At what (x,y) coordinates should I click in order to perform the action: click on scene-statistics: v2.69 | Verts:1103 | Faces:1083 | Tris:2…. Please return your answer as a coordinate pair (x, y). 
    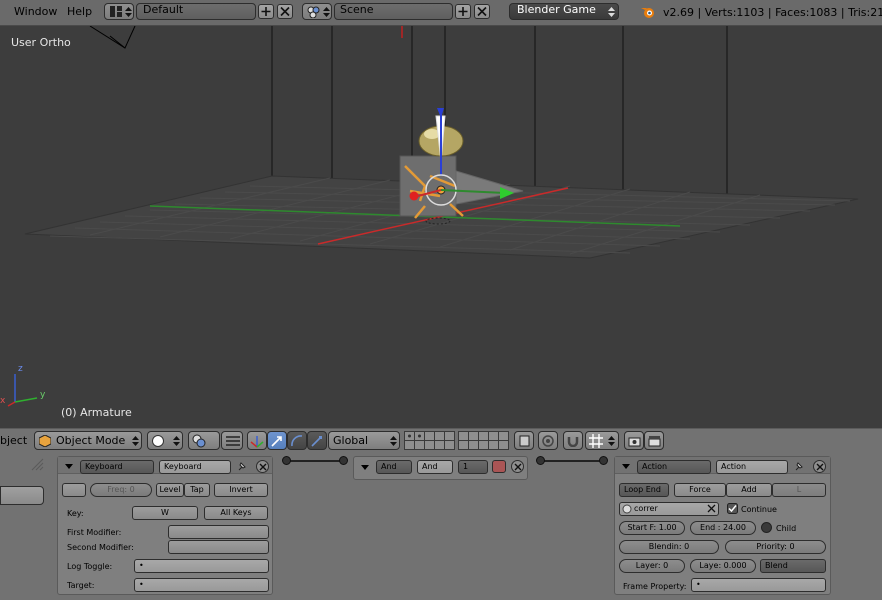
    Looking at the image, I should click on (772, 12).